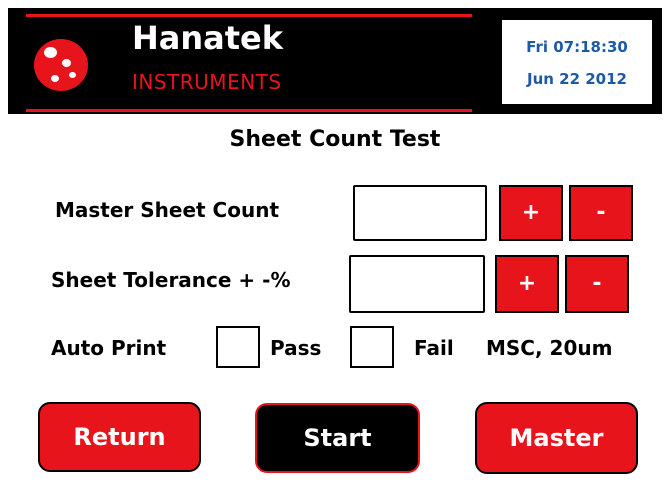 The image size is (670, 492). Describe the element at coordinates (171, 280) in the screenshot. I see `sheet-tolerance-label: Sheet Tolerance + -%` at that location.